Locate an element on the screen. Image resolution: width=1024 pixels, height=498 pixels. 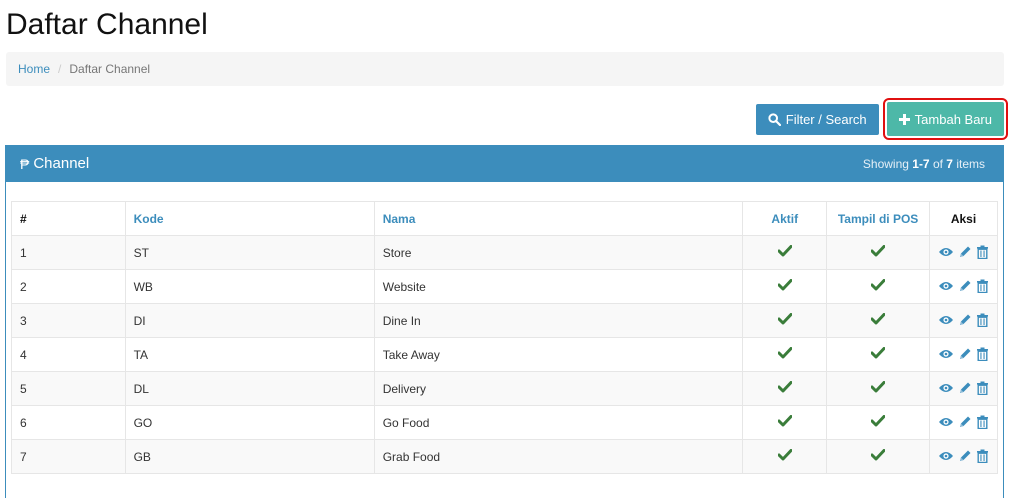
col-header-aksi: Aksi is located at coordinates (963, 218).